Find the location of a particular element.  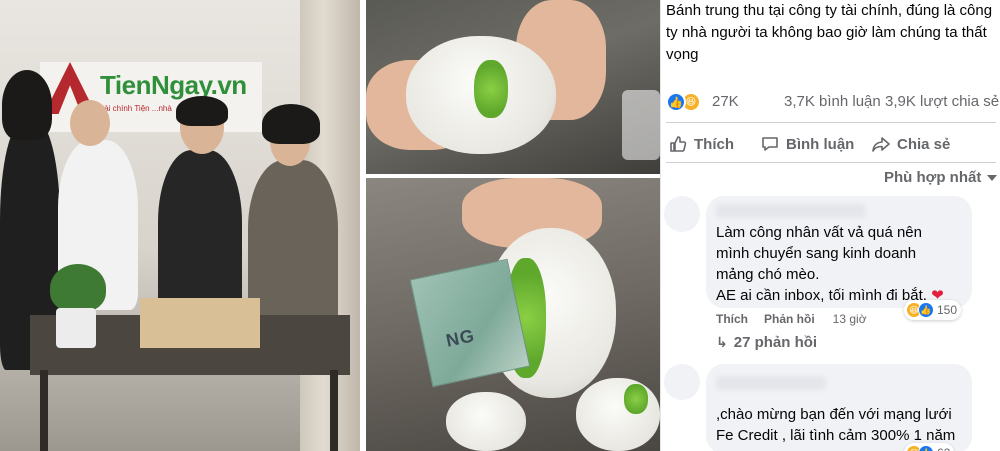

share-icon is located at coordinates (881, 144).